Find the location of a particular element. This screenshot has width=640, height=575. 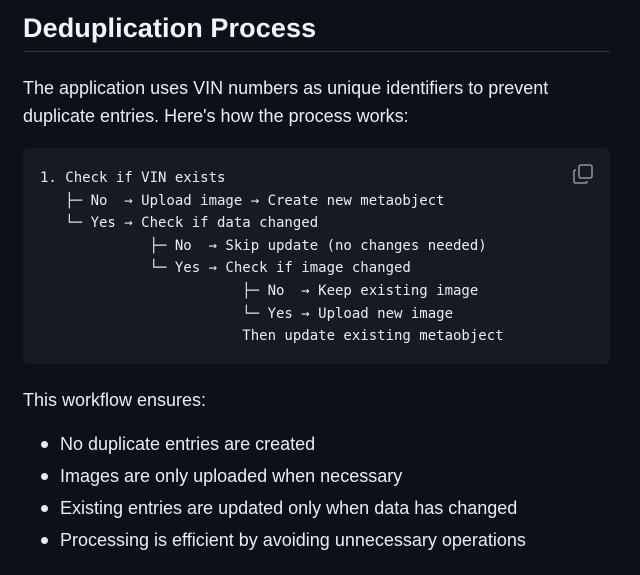

code-line: 1. Check if VIN exists is located at coordinates (133, 178).